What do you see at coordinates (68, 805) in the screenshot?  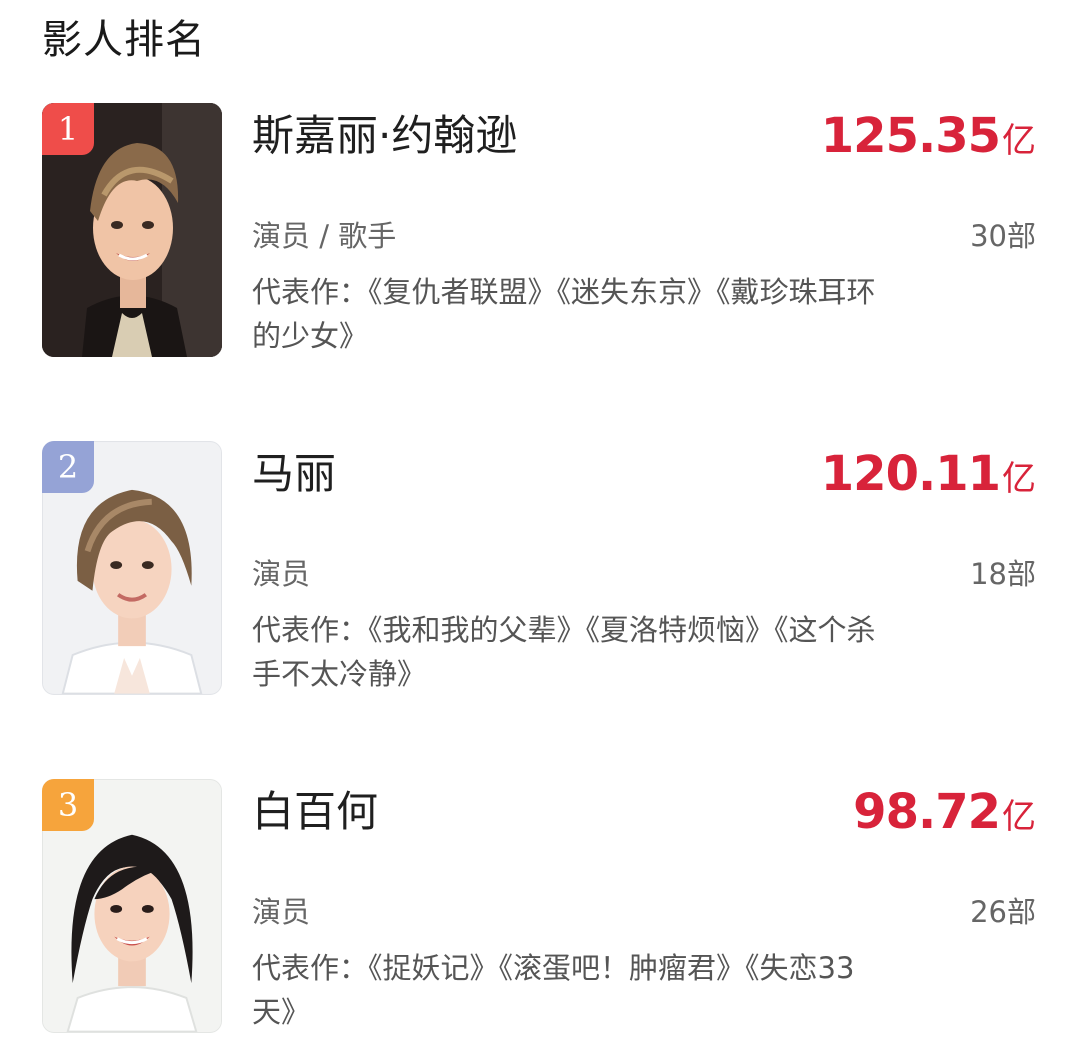 I see `rank-badge-3: 3` at bounding box center [68, 805].